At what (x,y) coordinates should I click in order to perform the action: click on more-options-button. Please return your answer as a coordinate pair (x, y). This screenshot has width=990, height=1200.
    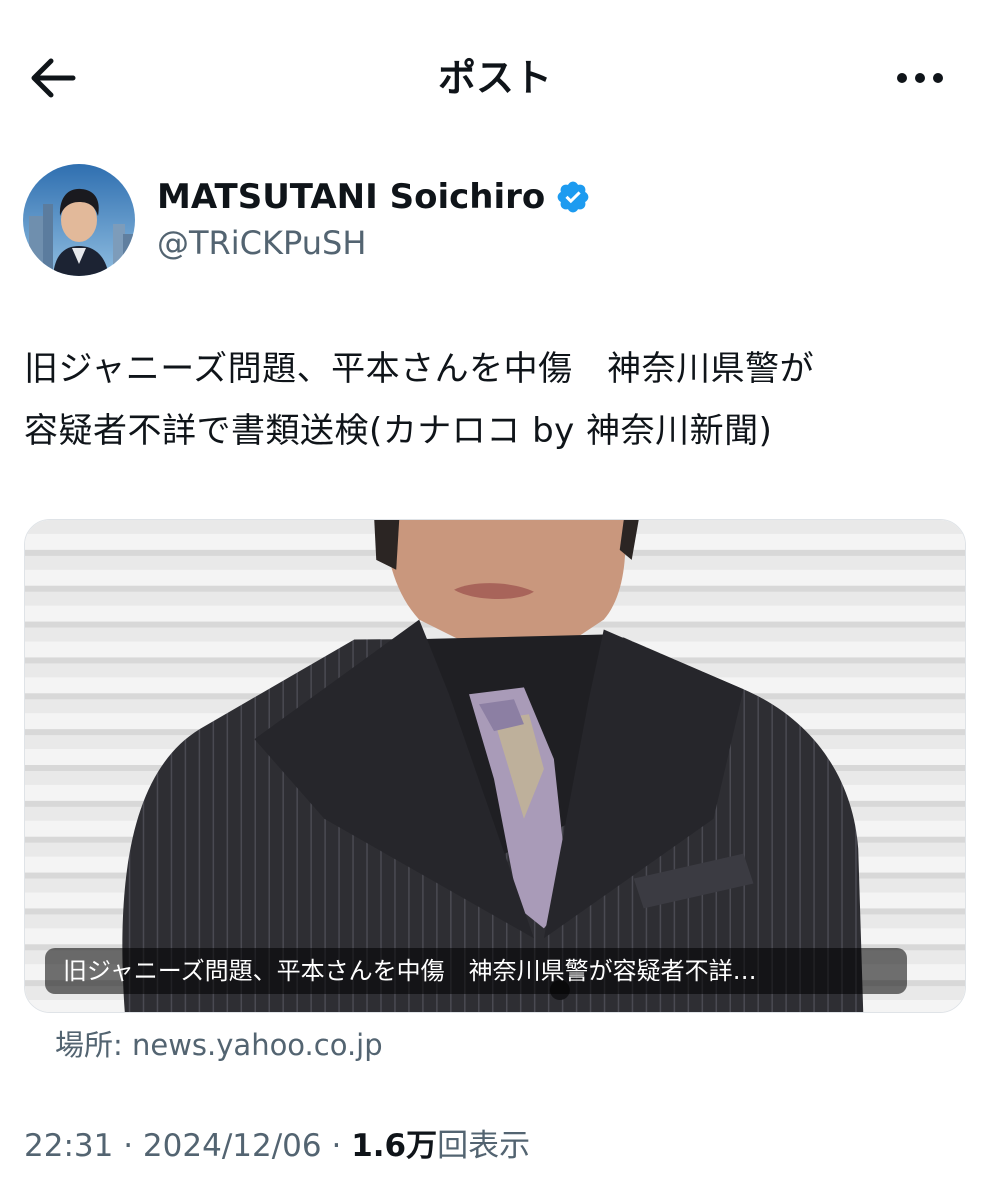
    Looking at the image, I should click on (920, 78).